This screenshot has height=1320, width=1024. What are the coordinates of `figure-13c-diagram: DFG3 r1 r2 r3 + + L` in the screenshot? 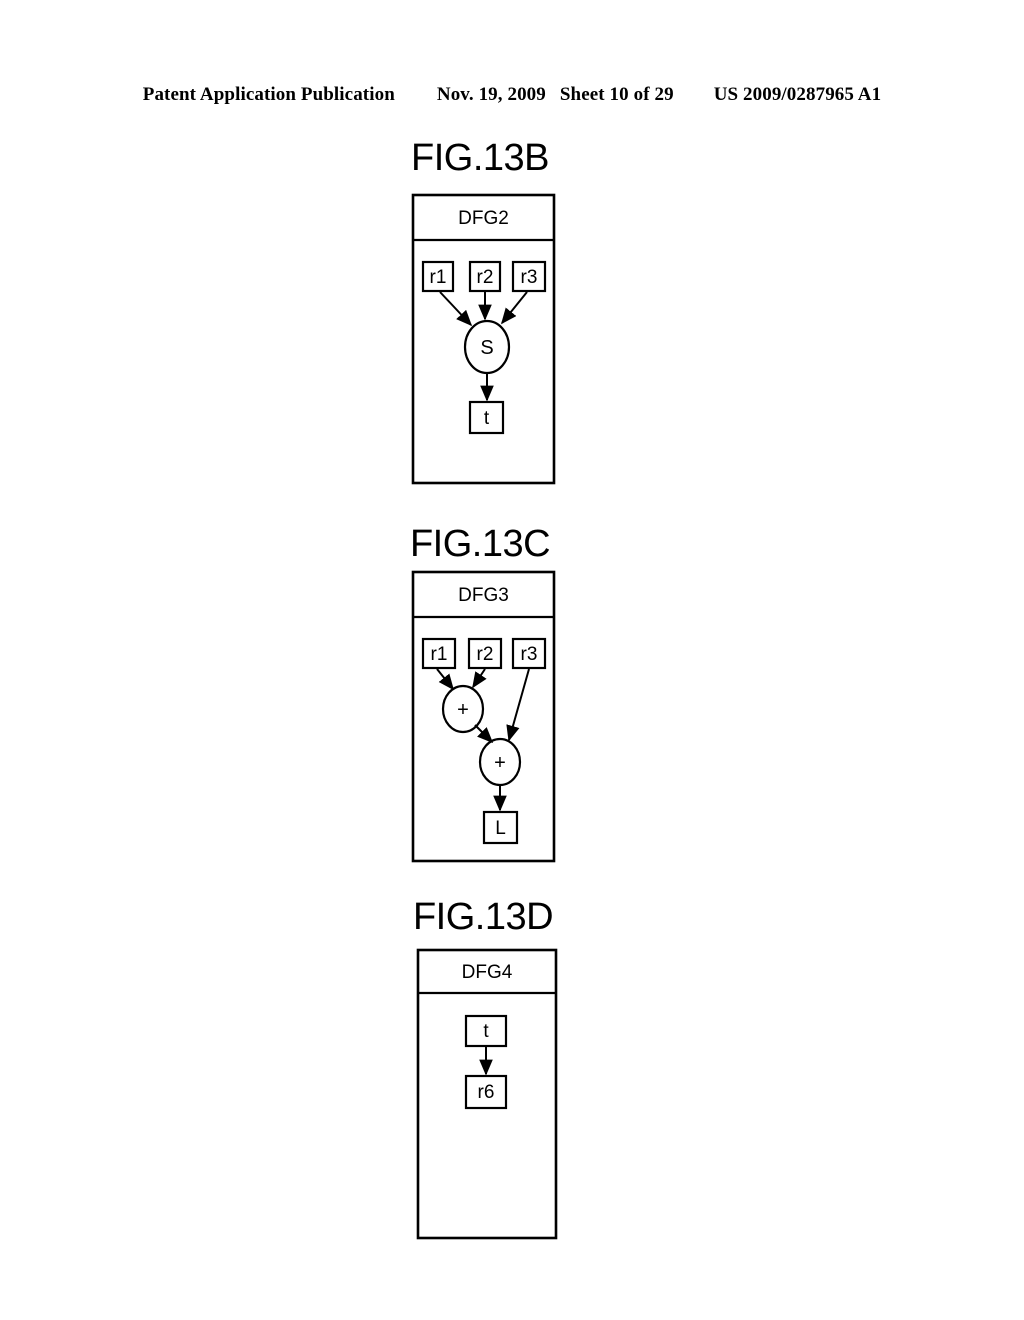 It's located at (483, 716).